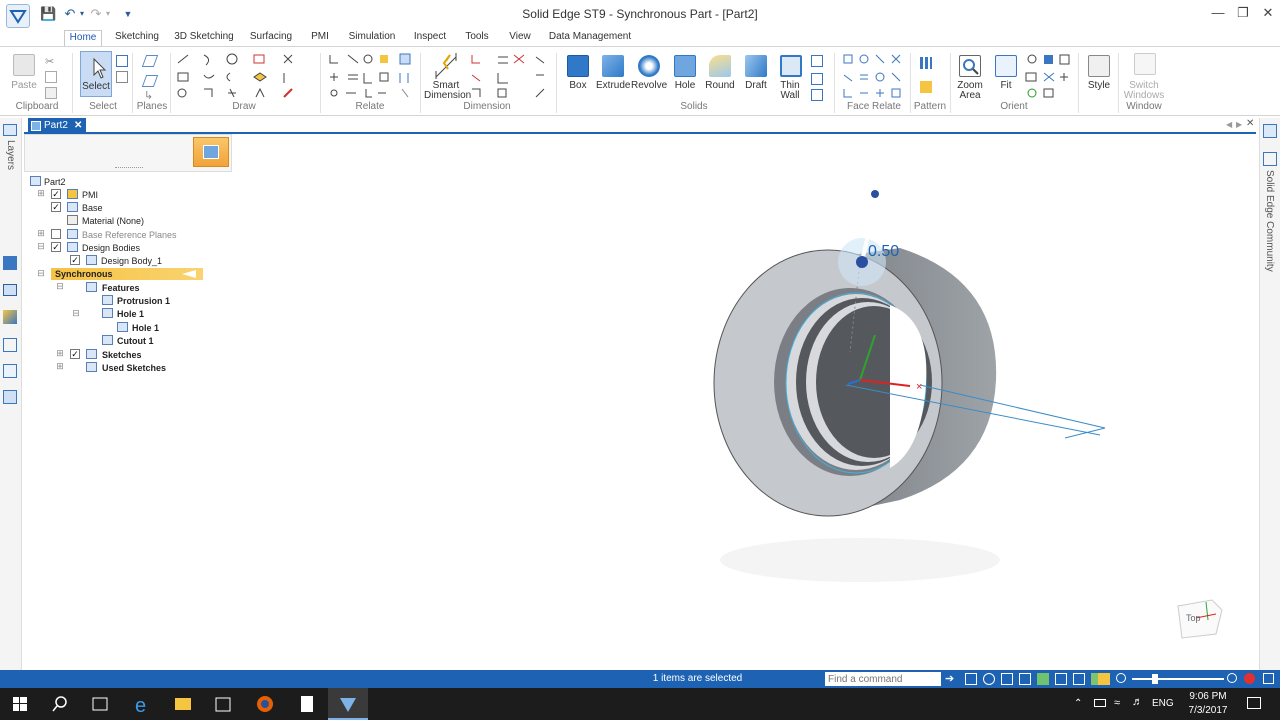 The height and width of the screenshot is (723, 1280). Describe the element at coordinates (150, 81) in the screenshot. I see `more-planes-icon` at that location.